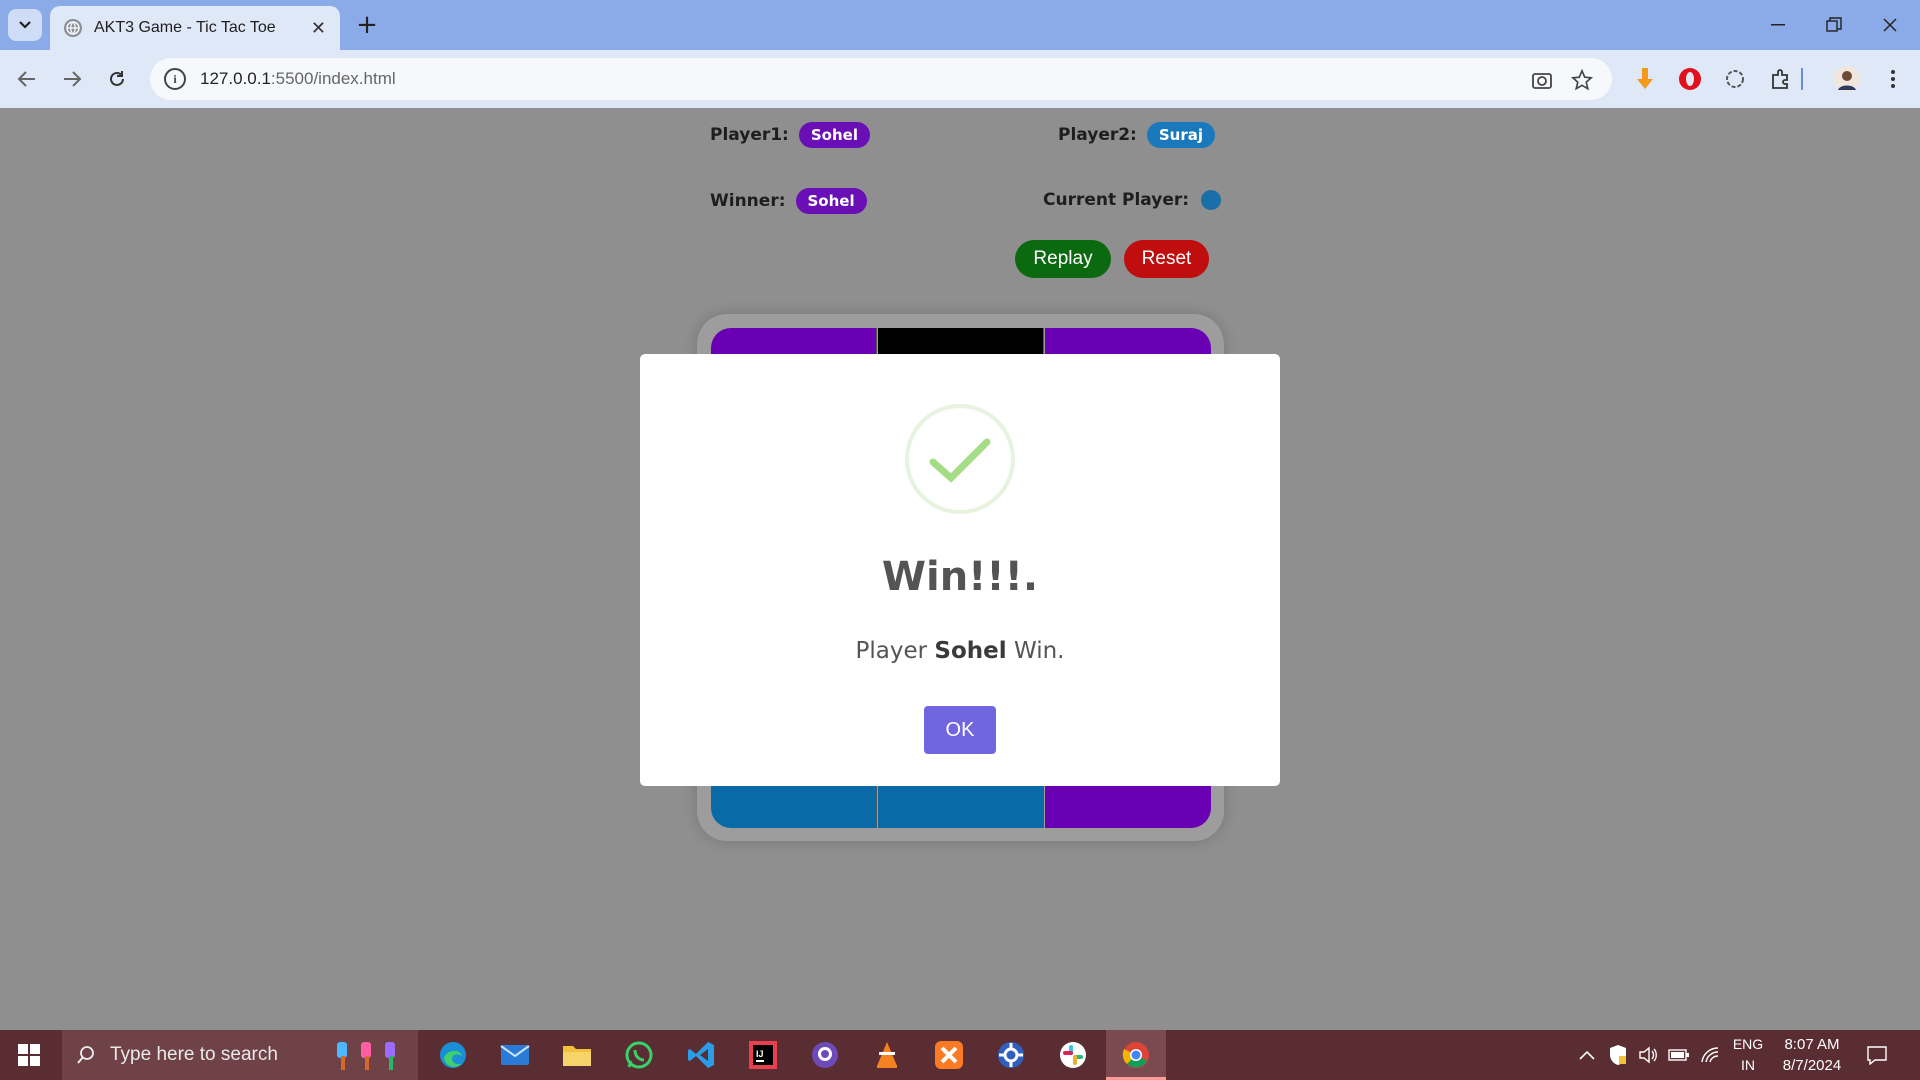 Image resolution: width=1920 pixels, height=1080 pixels. I want to click on forward-icon, so click(72, 79).